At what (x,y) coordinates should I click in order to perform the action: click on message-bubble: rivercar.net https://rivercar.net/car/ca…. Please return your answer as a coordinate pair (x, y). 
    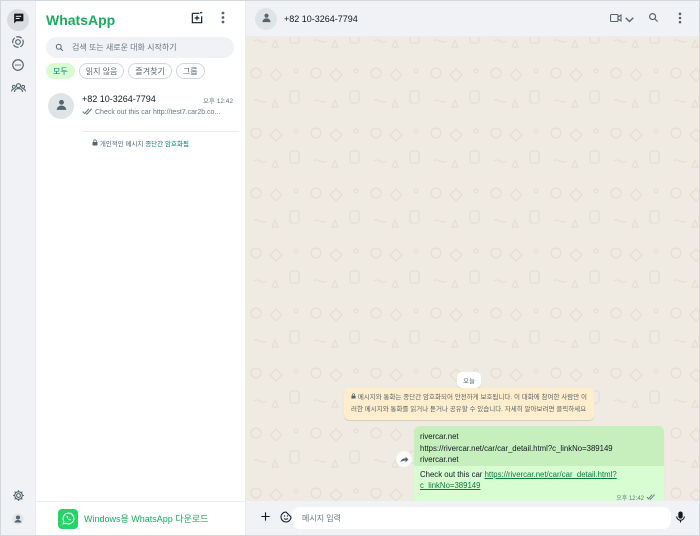
    Looking at the image, I should click on (539, 465).